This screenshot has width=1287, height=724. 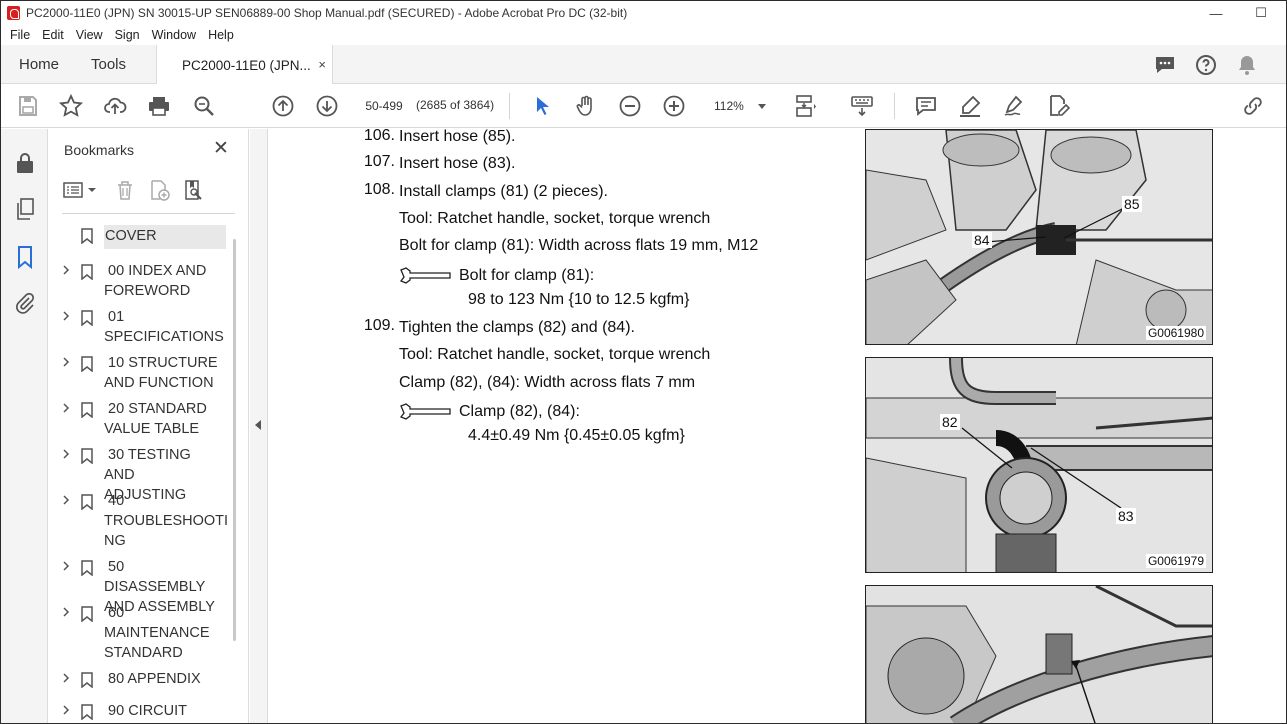 What do you see at coordinates (159, 106) in the screenshot?
I see `print-icon` at bounding box center [159, 106].